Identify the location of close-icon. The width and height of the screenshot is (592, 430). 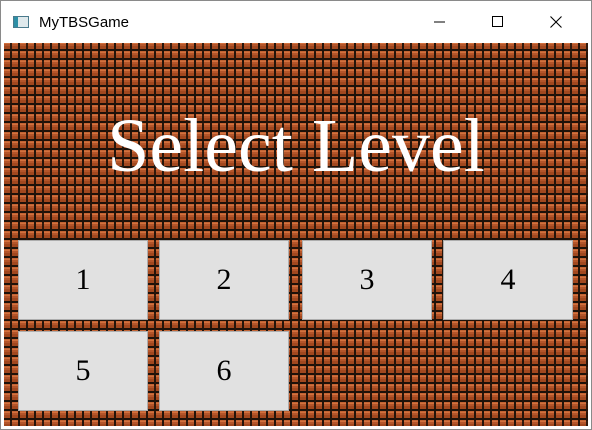
(556, 22).